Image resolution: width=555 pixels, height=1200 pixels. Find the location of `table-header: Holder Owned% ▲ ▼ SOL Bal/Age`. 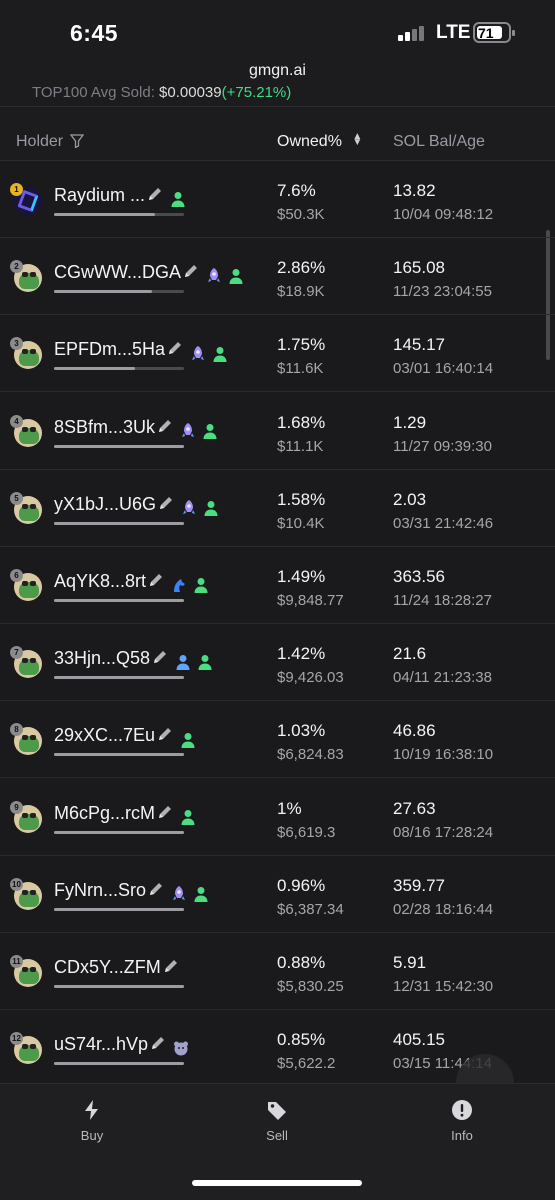

table-header: Holder Owned% ▲ ▼ SOL Bal/Age is located at coordinates (277, 133).